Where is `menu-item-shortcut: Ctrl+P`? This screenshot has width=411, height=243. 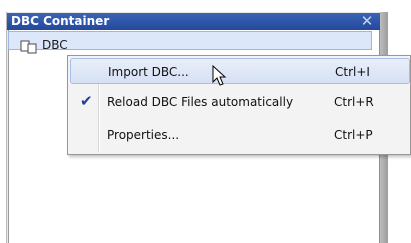 menu-item-shortcut: Ctrl+P is located at coordinates (353, 135).